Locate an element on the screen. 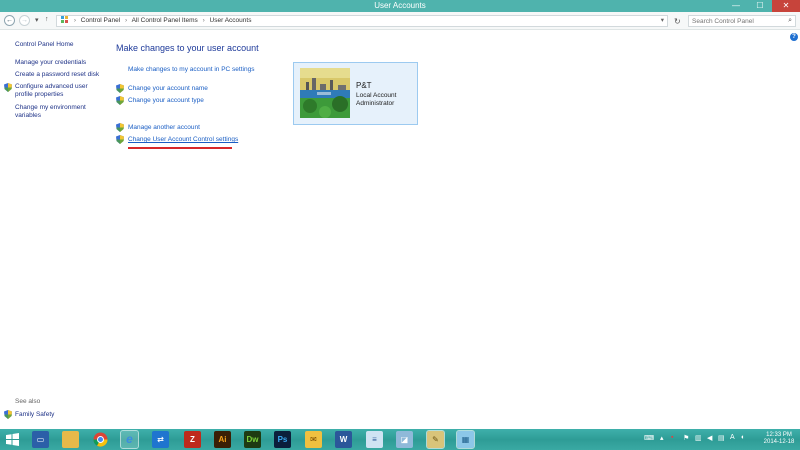 This screenshot has width=800, height=450. search-box: ⌕ is located at coordinates (742, 21).